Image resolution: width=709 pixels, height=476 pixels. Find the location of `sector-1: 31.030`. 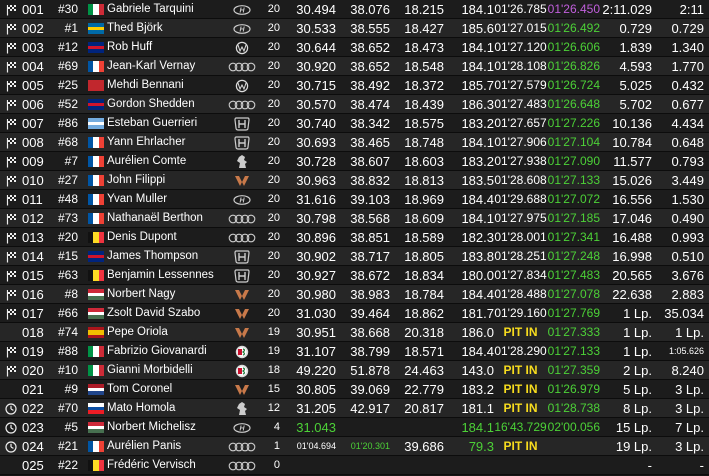

sector-1: 31.030 is located at coordinates (316, 313).